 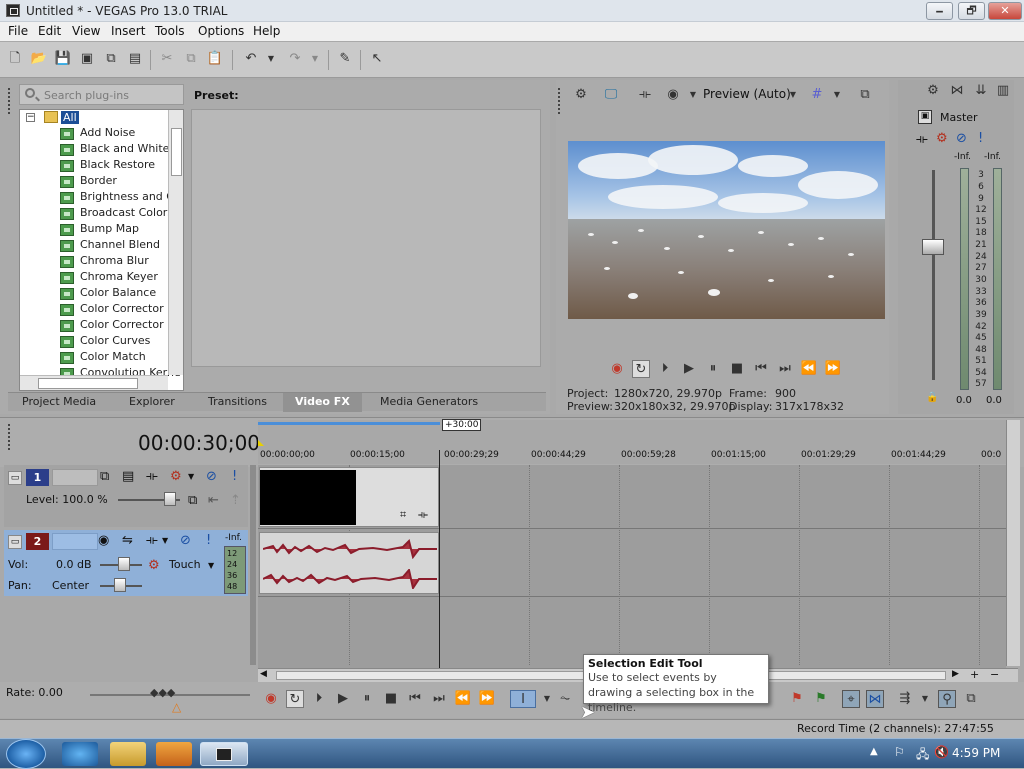 What do you see at coordinates (101, 94) in the screenshot?
I see `plugin-search-input: Search plug-ins` at bounding box center [101, 94].